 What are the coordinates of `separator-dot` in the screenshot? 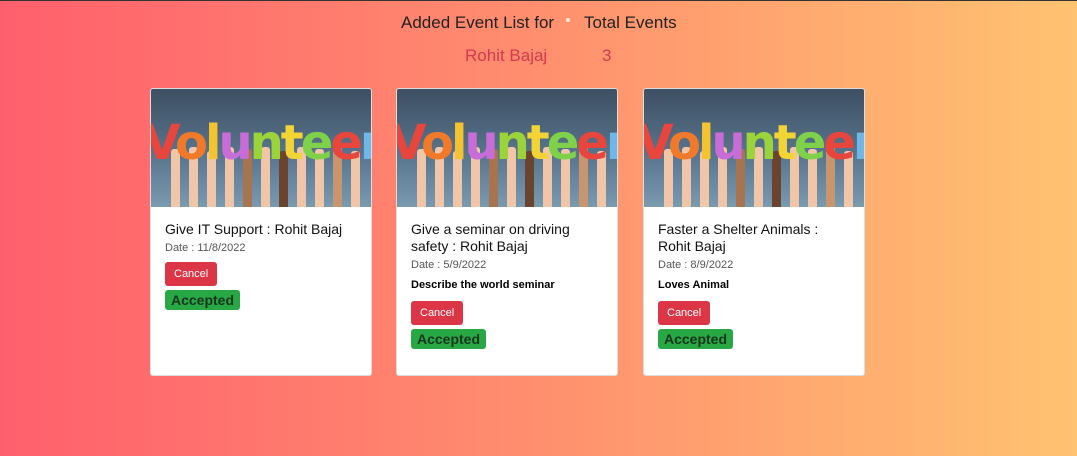 It's located at (568, 20).